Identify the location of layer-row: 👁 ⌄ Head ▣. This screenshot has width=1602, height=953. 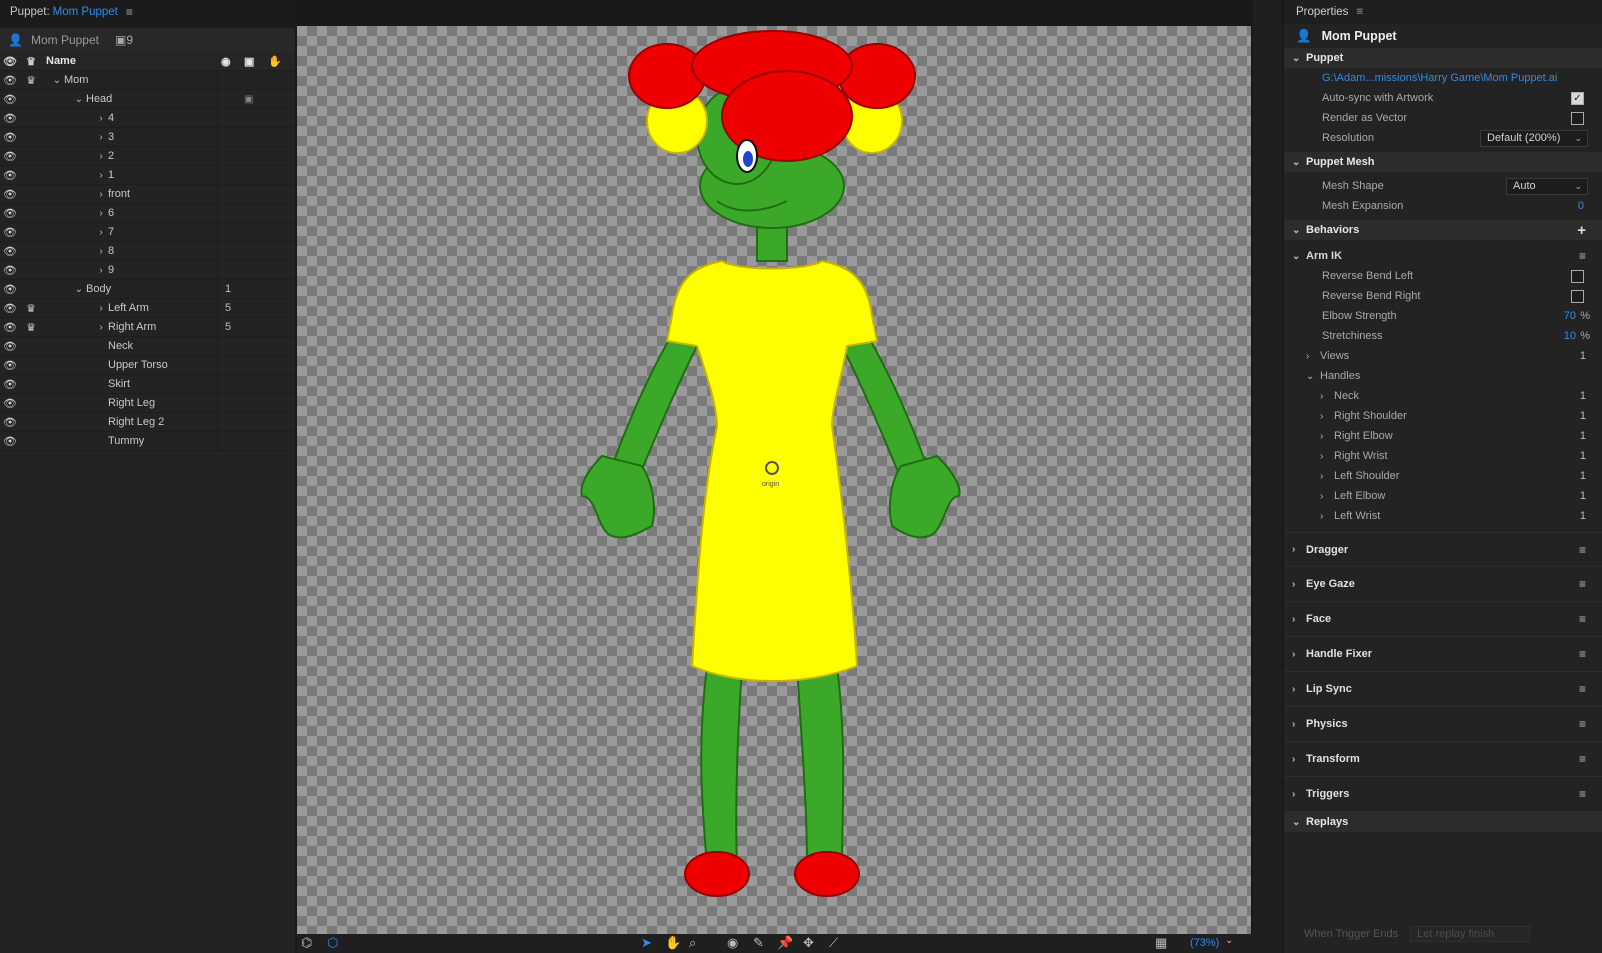
(147, 99).